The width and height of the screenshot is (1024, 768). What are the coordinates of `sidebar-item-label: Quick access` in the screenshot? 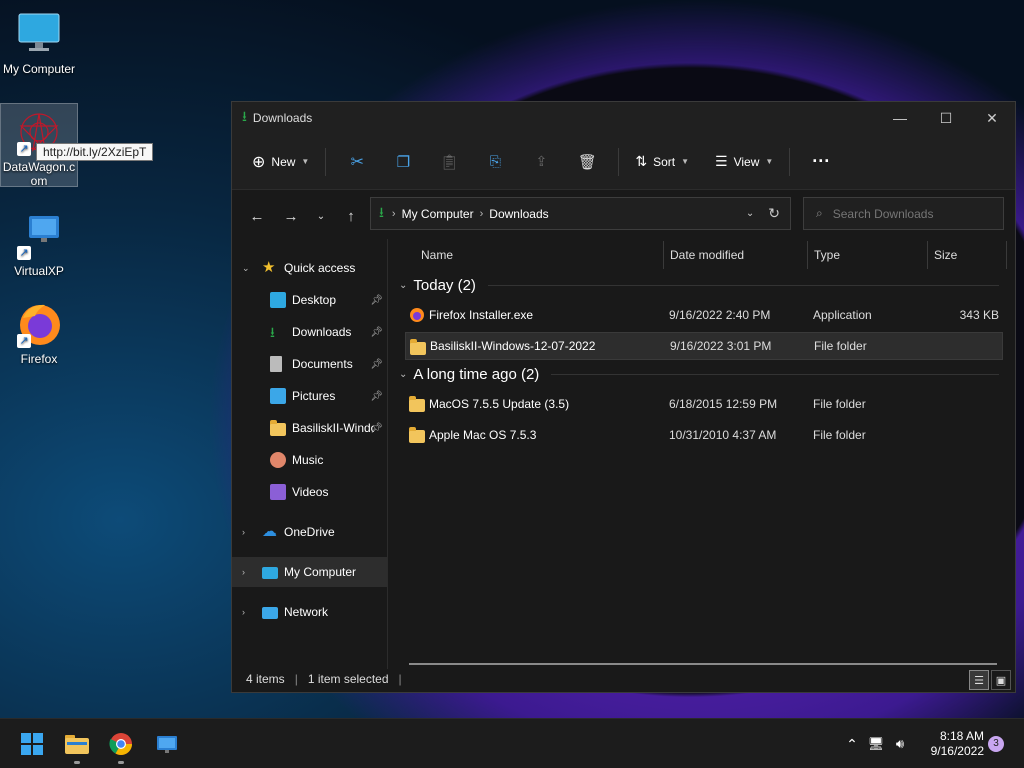 It's located at (320, 268).